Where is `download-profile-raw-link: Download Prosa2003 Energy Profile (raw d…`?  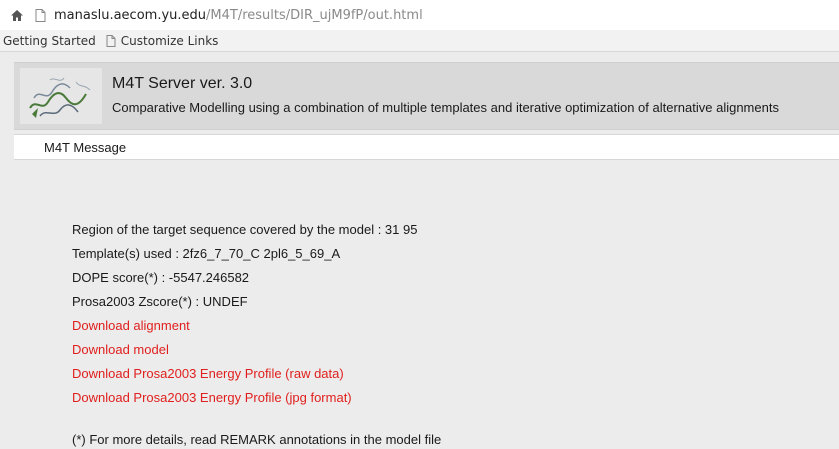 download-profile-raw-link: Download Prosa2003 Energy Profile (raw d… is located at coordinates (244, 374).